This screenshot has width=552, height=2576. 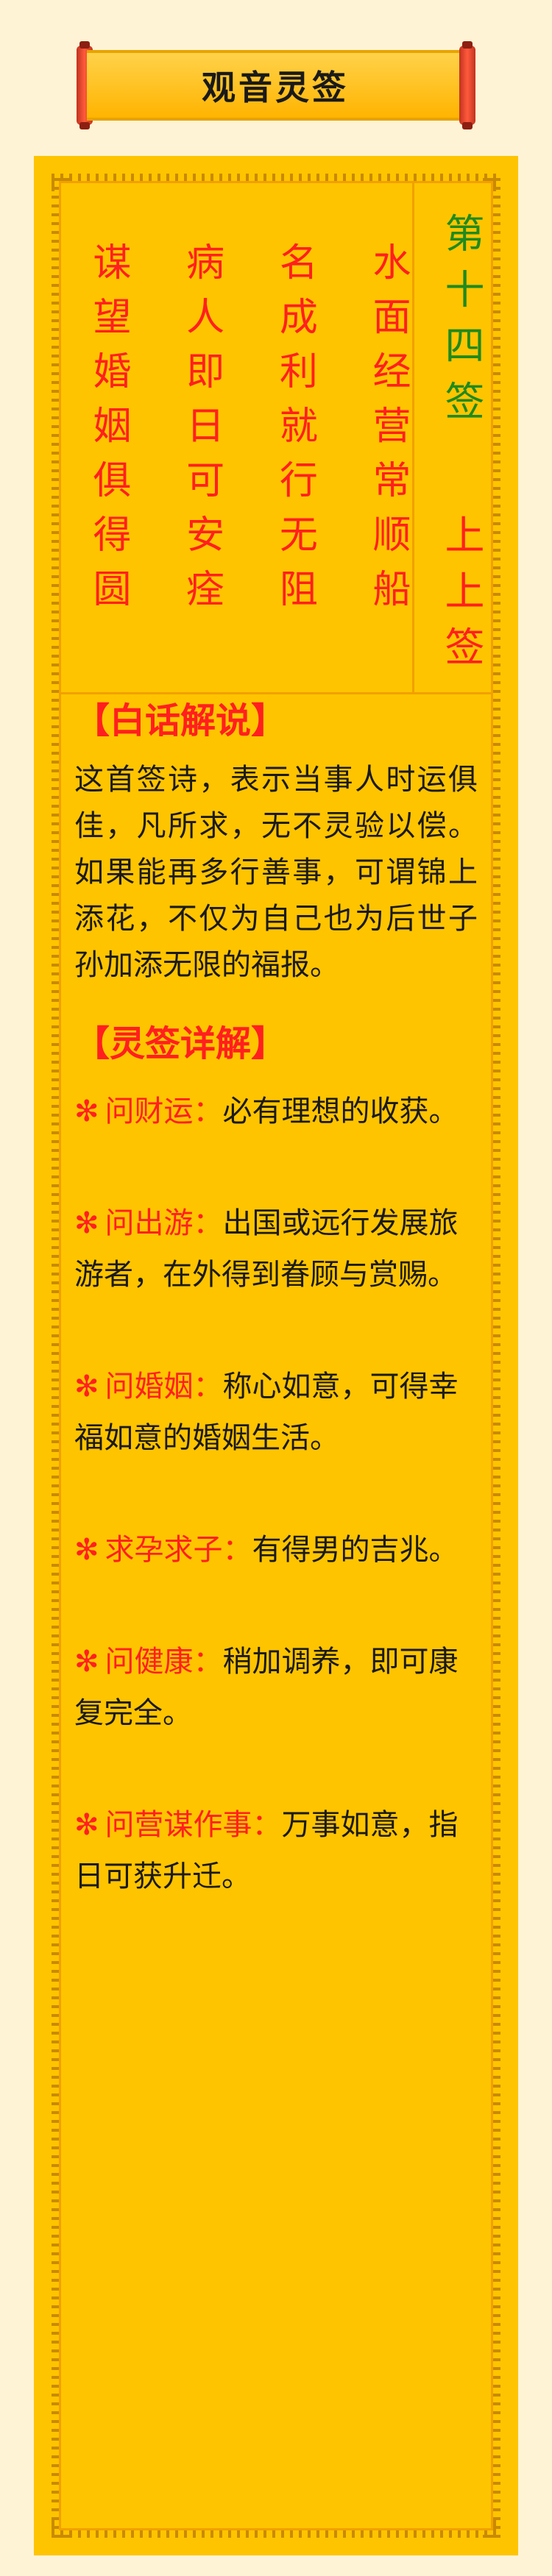 What do you see at coordinates (461, 598) in the screenshot?
I see `sign-level: 上上签` at bounding box center [461, 598].